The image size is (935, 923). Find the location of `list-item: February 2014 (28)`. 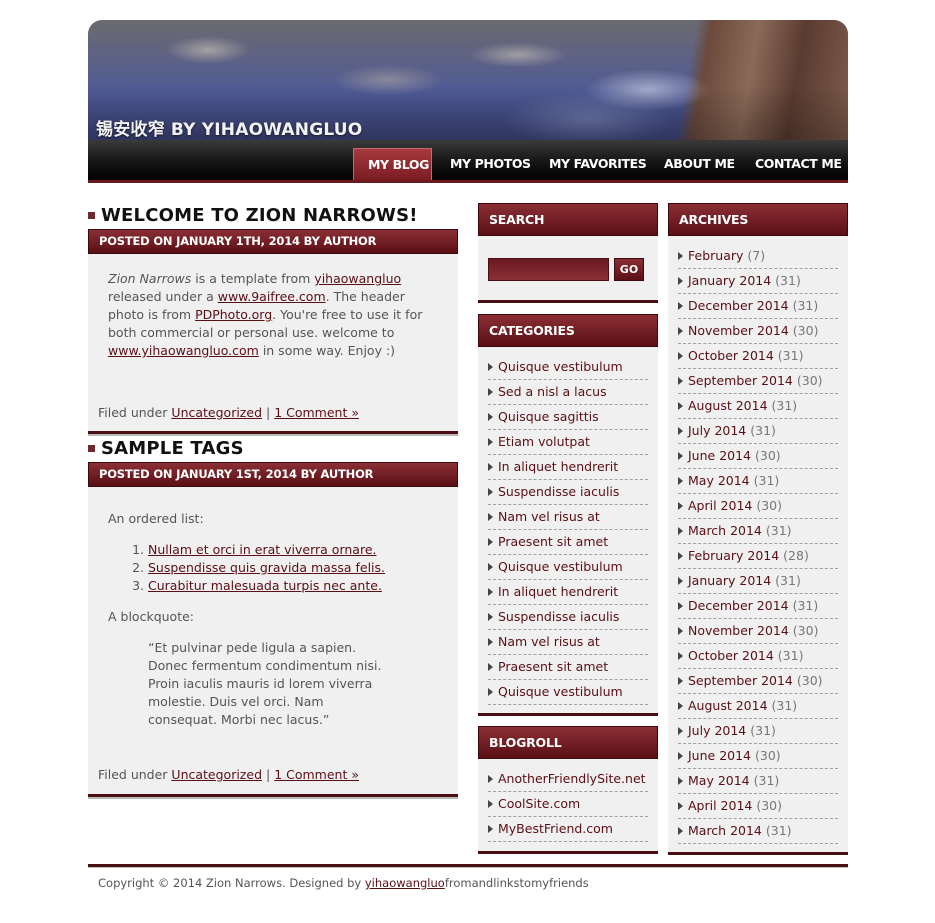

list-item: February 2014 (28) is located at coordinates (758, 556).